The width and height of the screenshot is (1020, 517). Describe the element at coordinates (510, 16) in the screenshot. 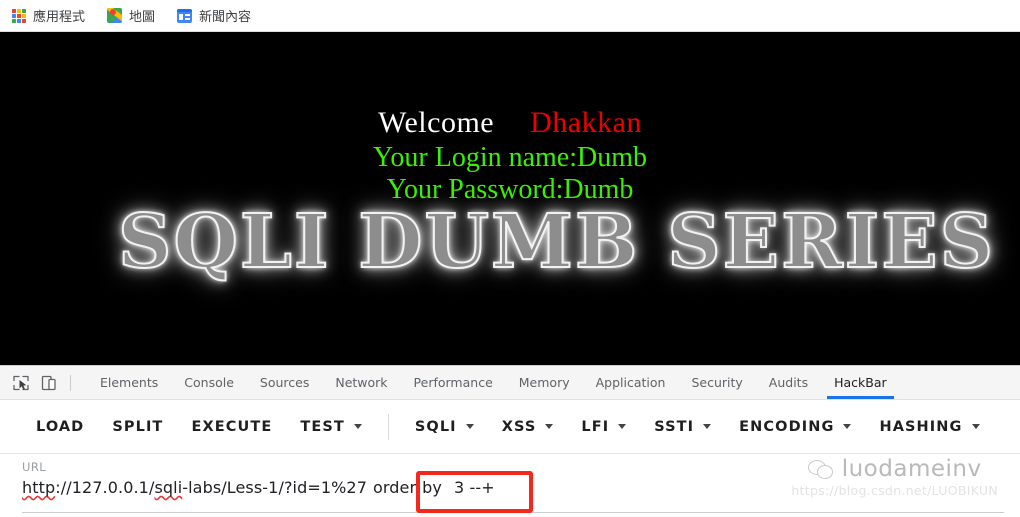

I see `bookmarks-bar: 應用程式 地圖 新聞內容` at that location.